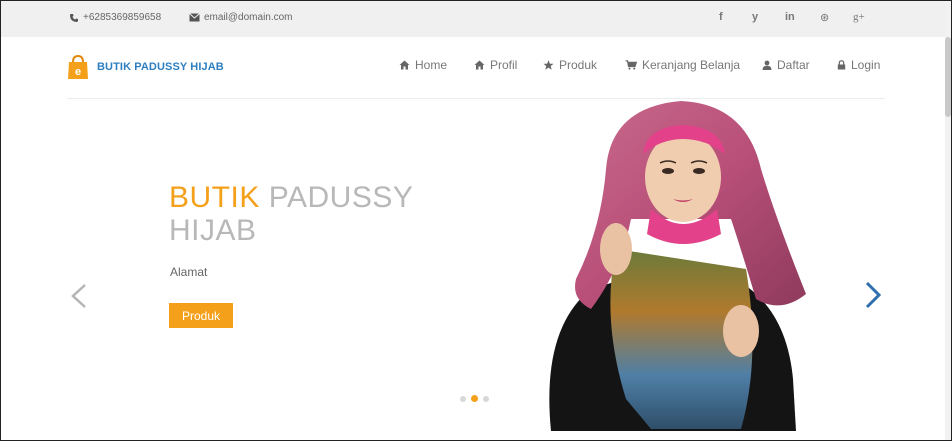 The width and height of the screenshot is (952, 441). Describe the element at coordinates (755, 17) in the screenshot. I see `twitter-icon: y` at that location.